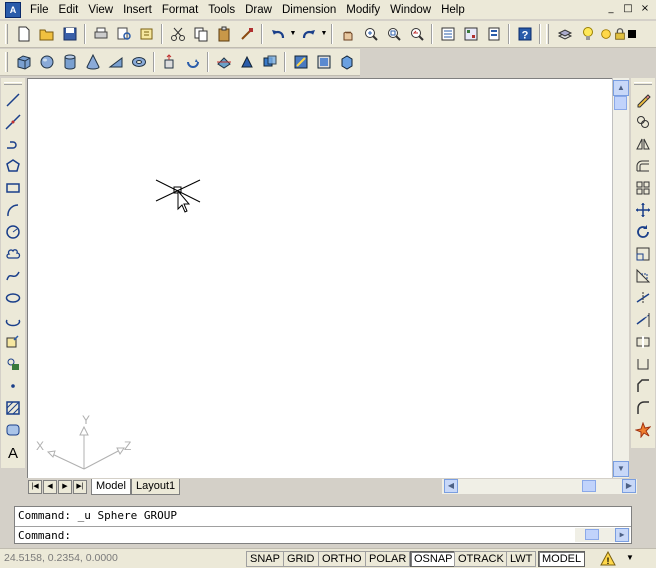 The height and width of the screenshot is (568, 656). I want to click on first-tab-button: |◀, so click(35, 486).